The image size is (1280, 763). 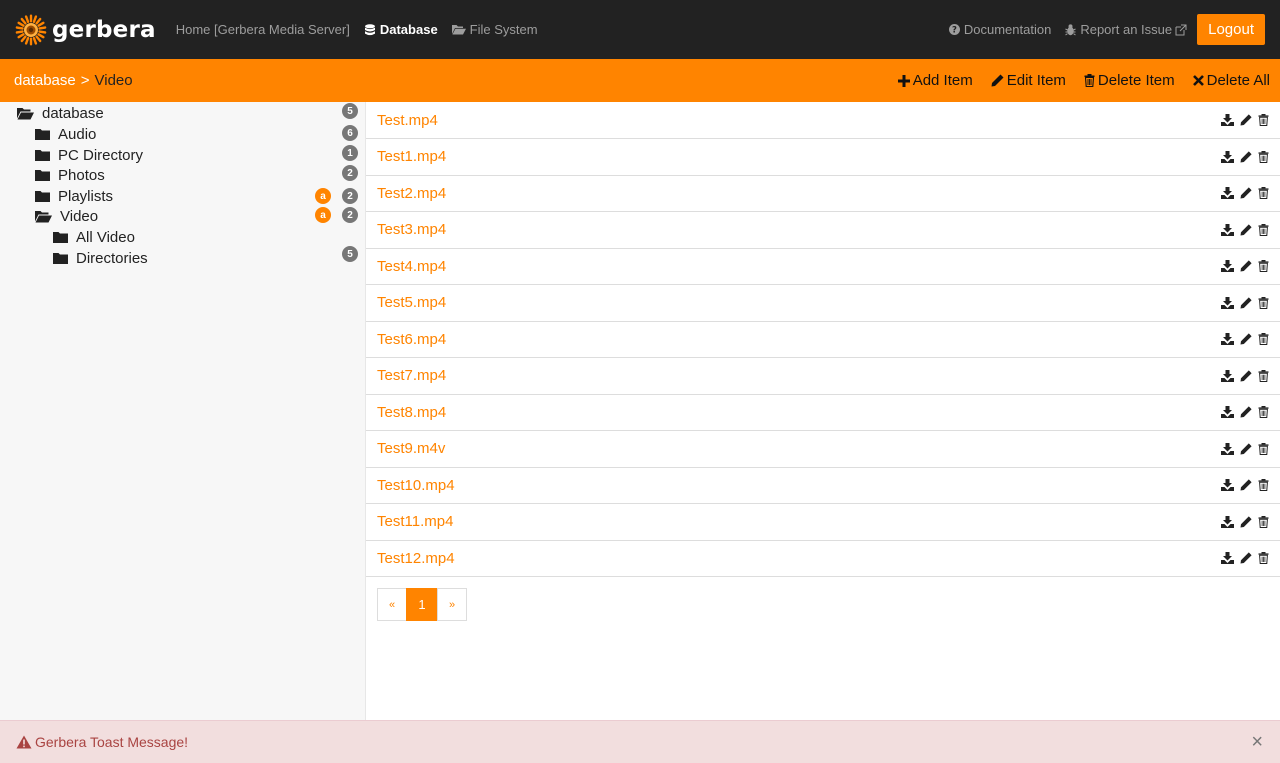 I want to click on list-item: Test7.mp4, so click(x=823, y=376).